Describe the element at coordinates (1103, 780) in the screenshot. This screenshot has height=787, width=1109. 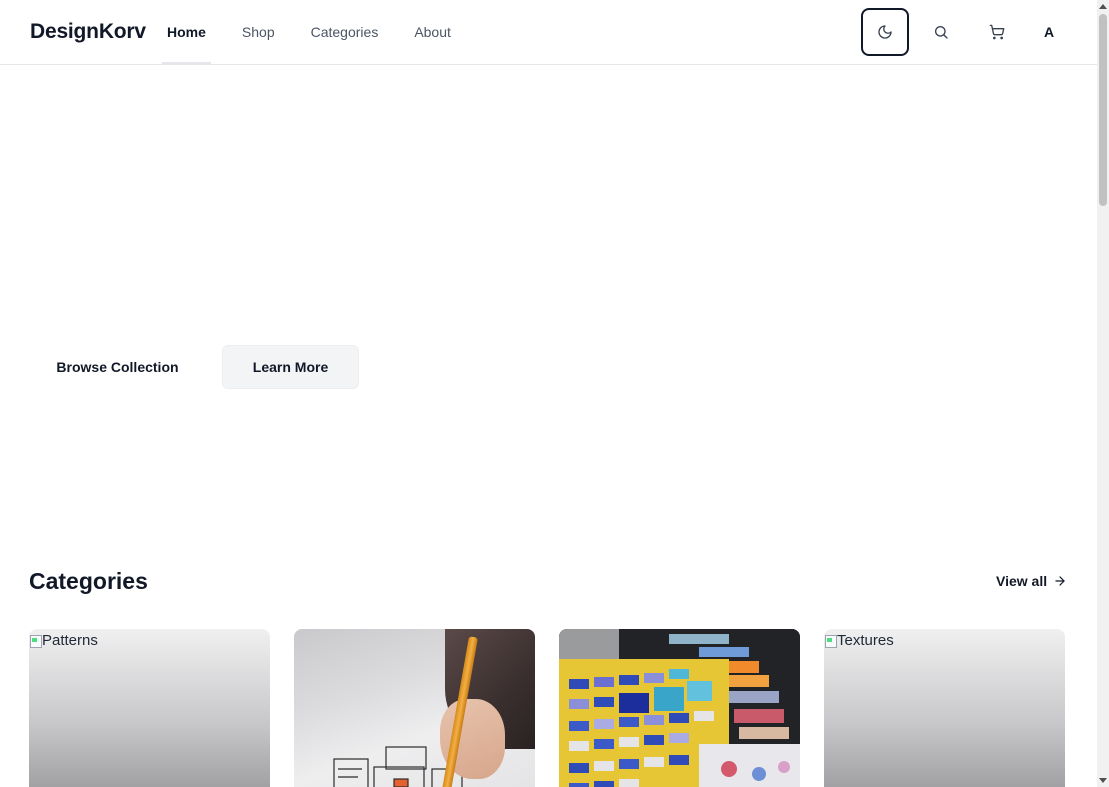
I see `scroll-down-icon` at that location.